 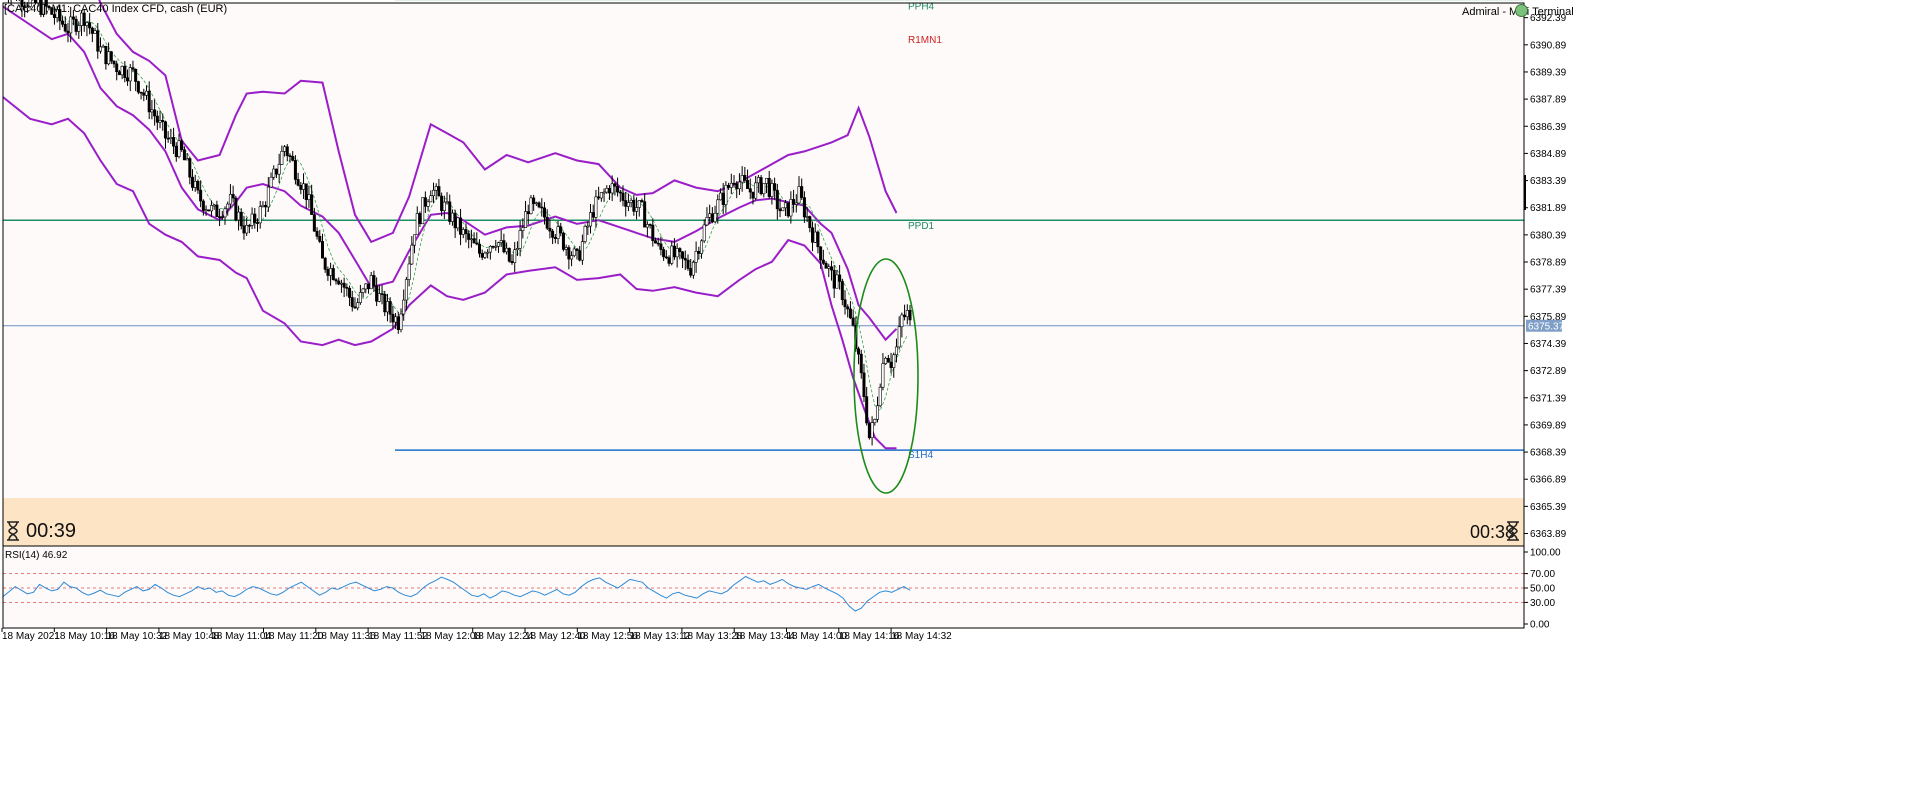 I want to click on price-tick-label: 6386.39, so click(x=1548, y=127).